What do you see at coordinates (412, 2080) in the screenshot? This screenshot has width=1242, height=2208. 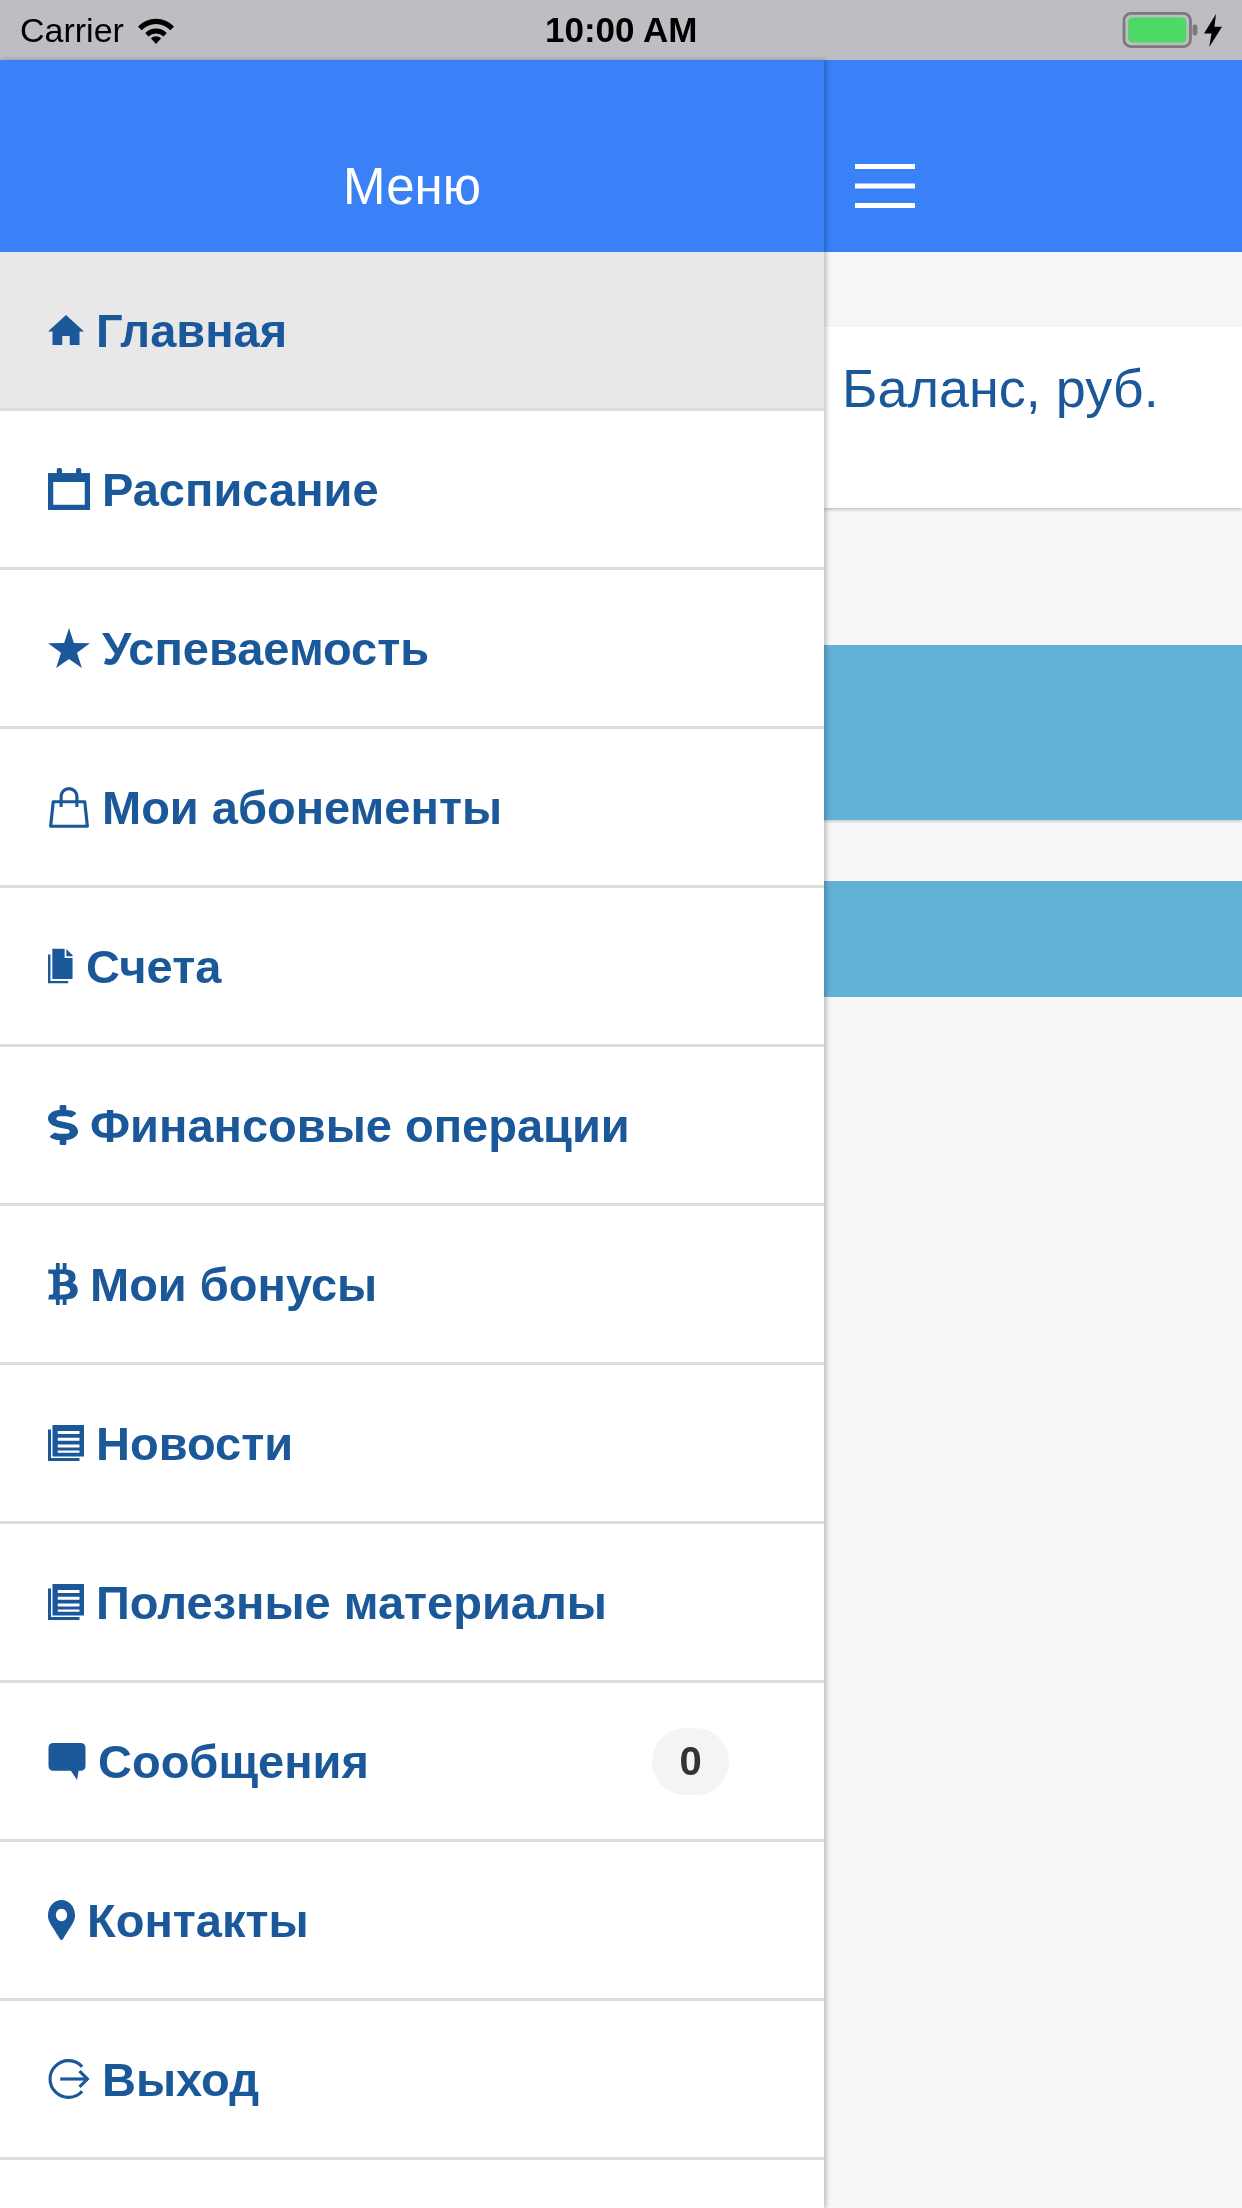 I see `menu-item: Выход` at bounding box center [412, 2080].